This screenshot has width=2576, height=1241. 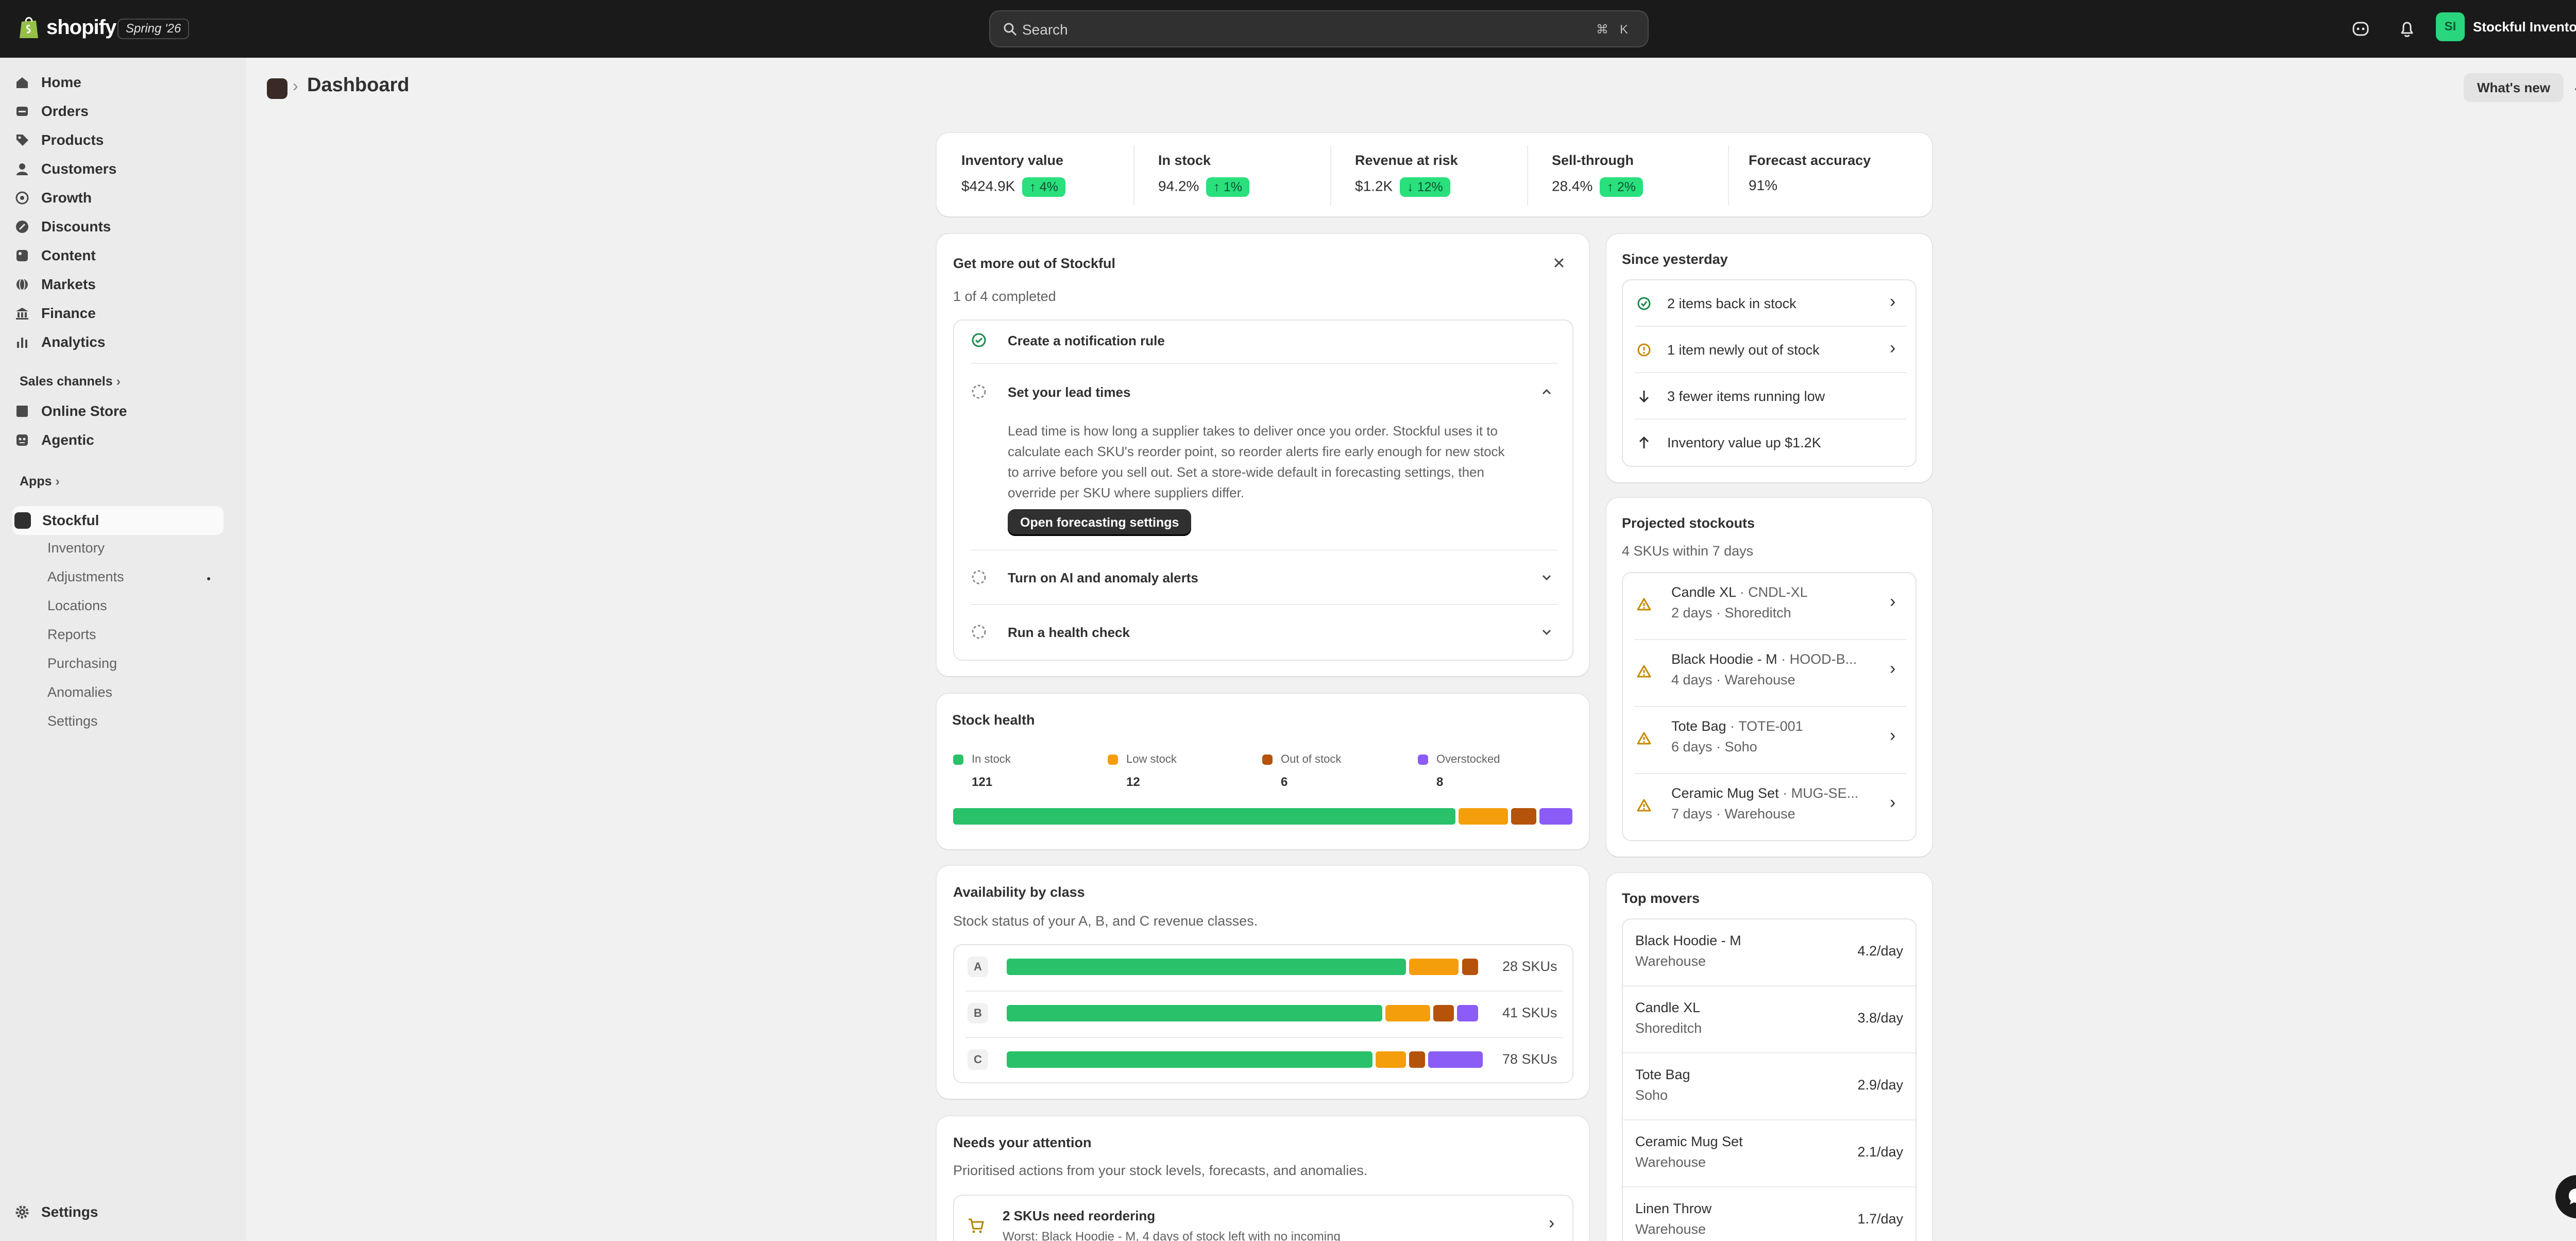 What do you see at coordinates (1204, 187) in the screenshot?
I see `kpi-value-row: 94.2% ↑ 1%` at bounding box center [1204, 187].